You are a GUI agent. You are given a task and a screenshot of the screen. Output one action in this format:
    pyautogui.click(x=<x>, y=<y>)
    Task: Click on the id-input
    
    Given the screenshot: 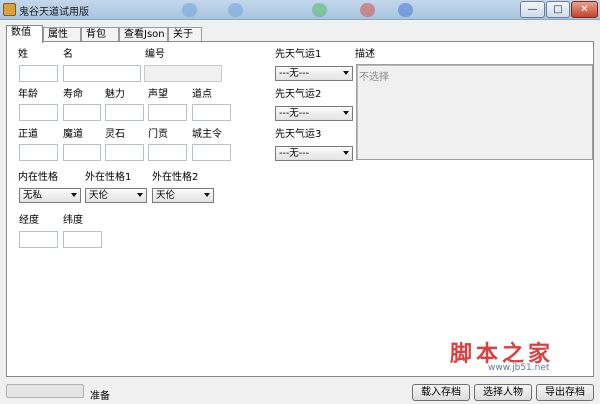 What is the action you would take?
    pyautogui.click(x=183, y=73)
    